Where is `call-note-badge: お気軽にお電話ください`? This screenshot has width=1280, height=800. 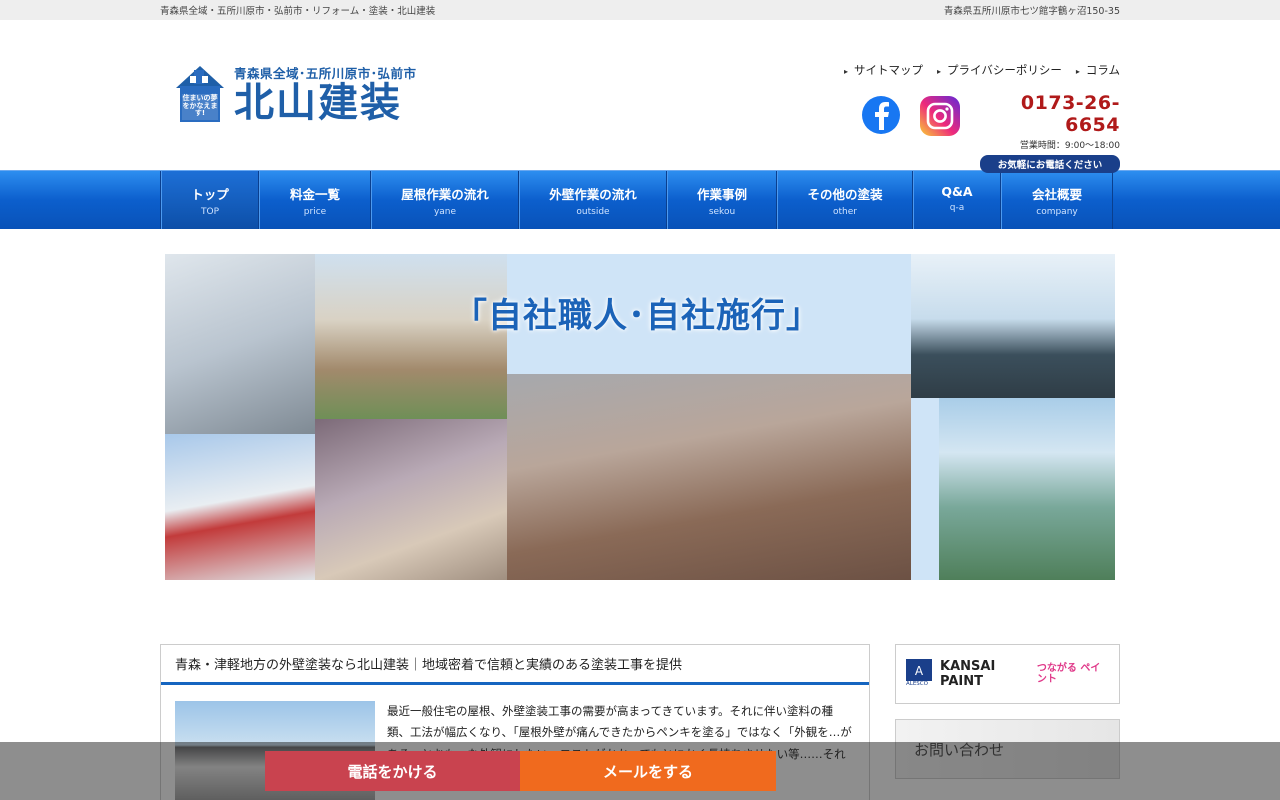 call-note-badge: お気軽にお電話ください is located at coordinates (1050, 164).